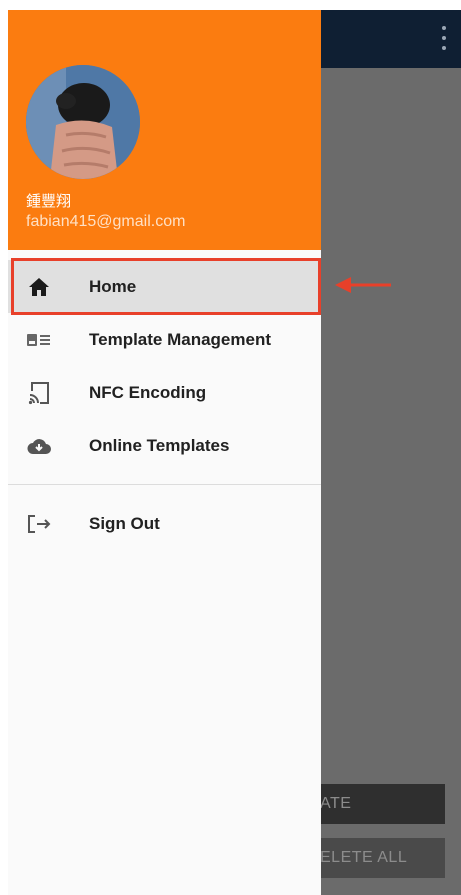 The image size is (461, 895). Describe the element at coordinates (39, 524) in the screenshot. I see `logout-icon` at that location.